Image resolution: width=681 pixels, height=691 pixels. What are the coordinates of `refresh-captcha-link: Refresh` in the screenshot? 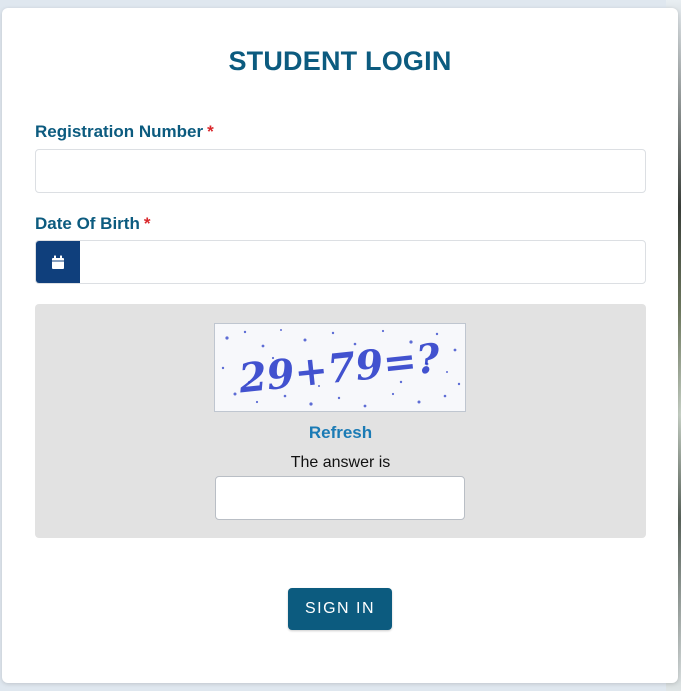 It's located at (340, 433).